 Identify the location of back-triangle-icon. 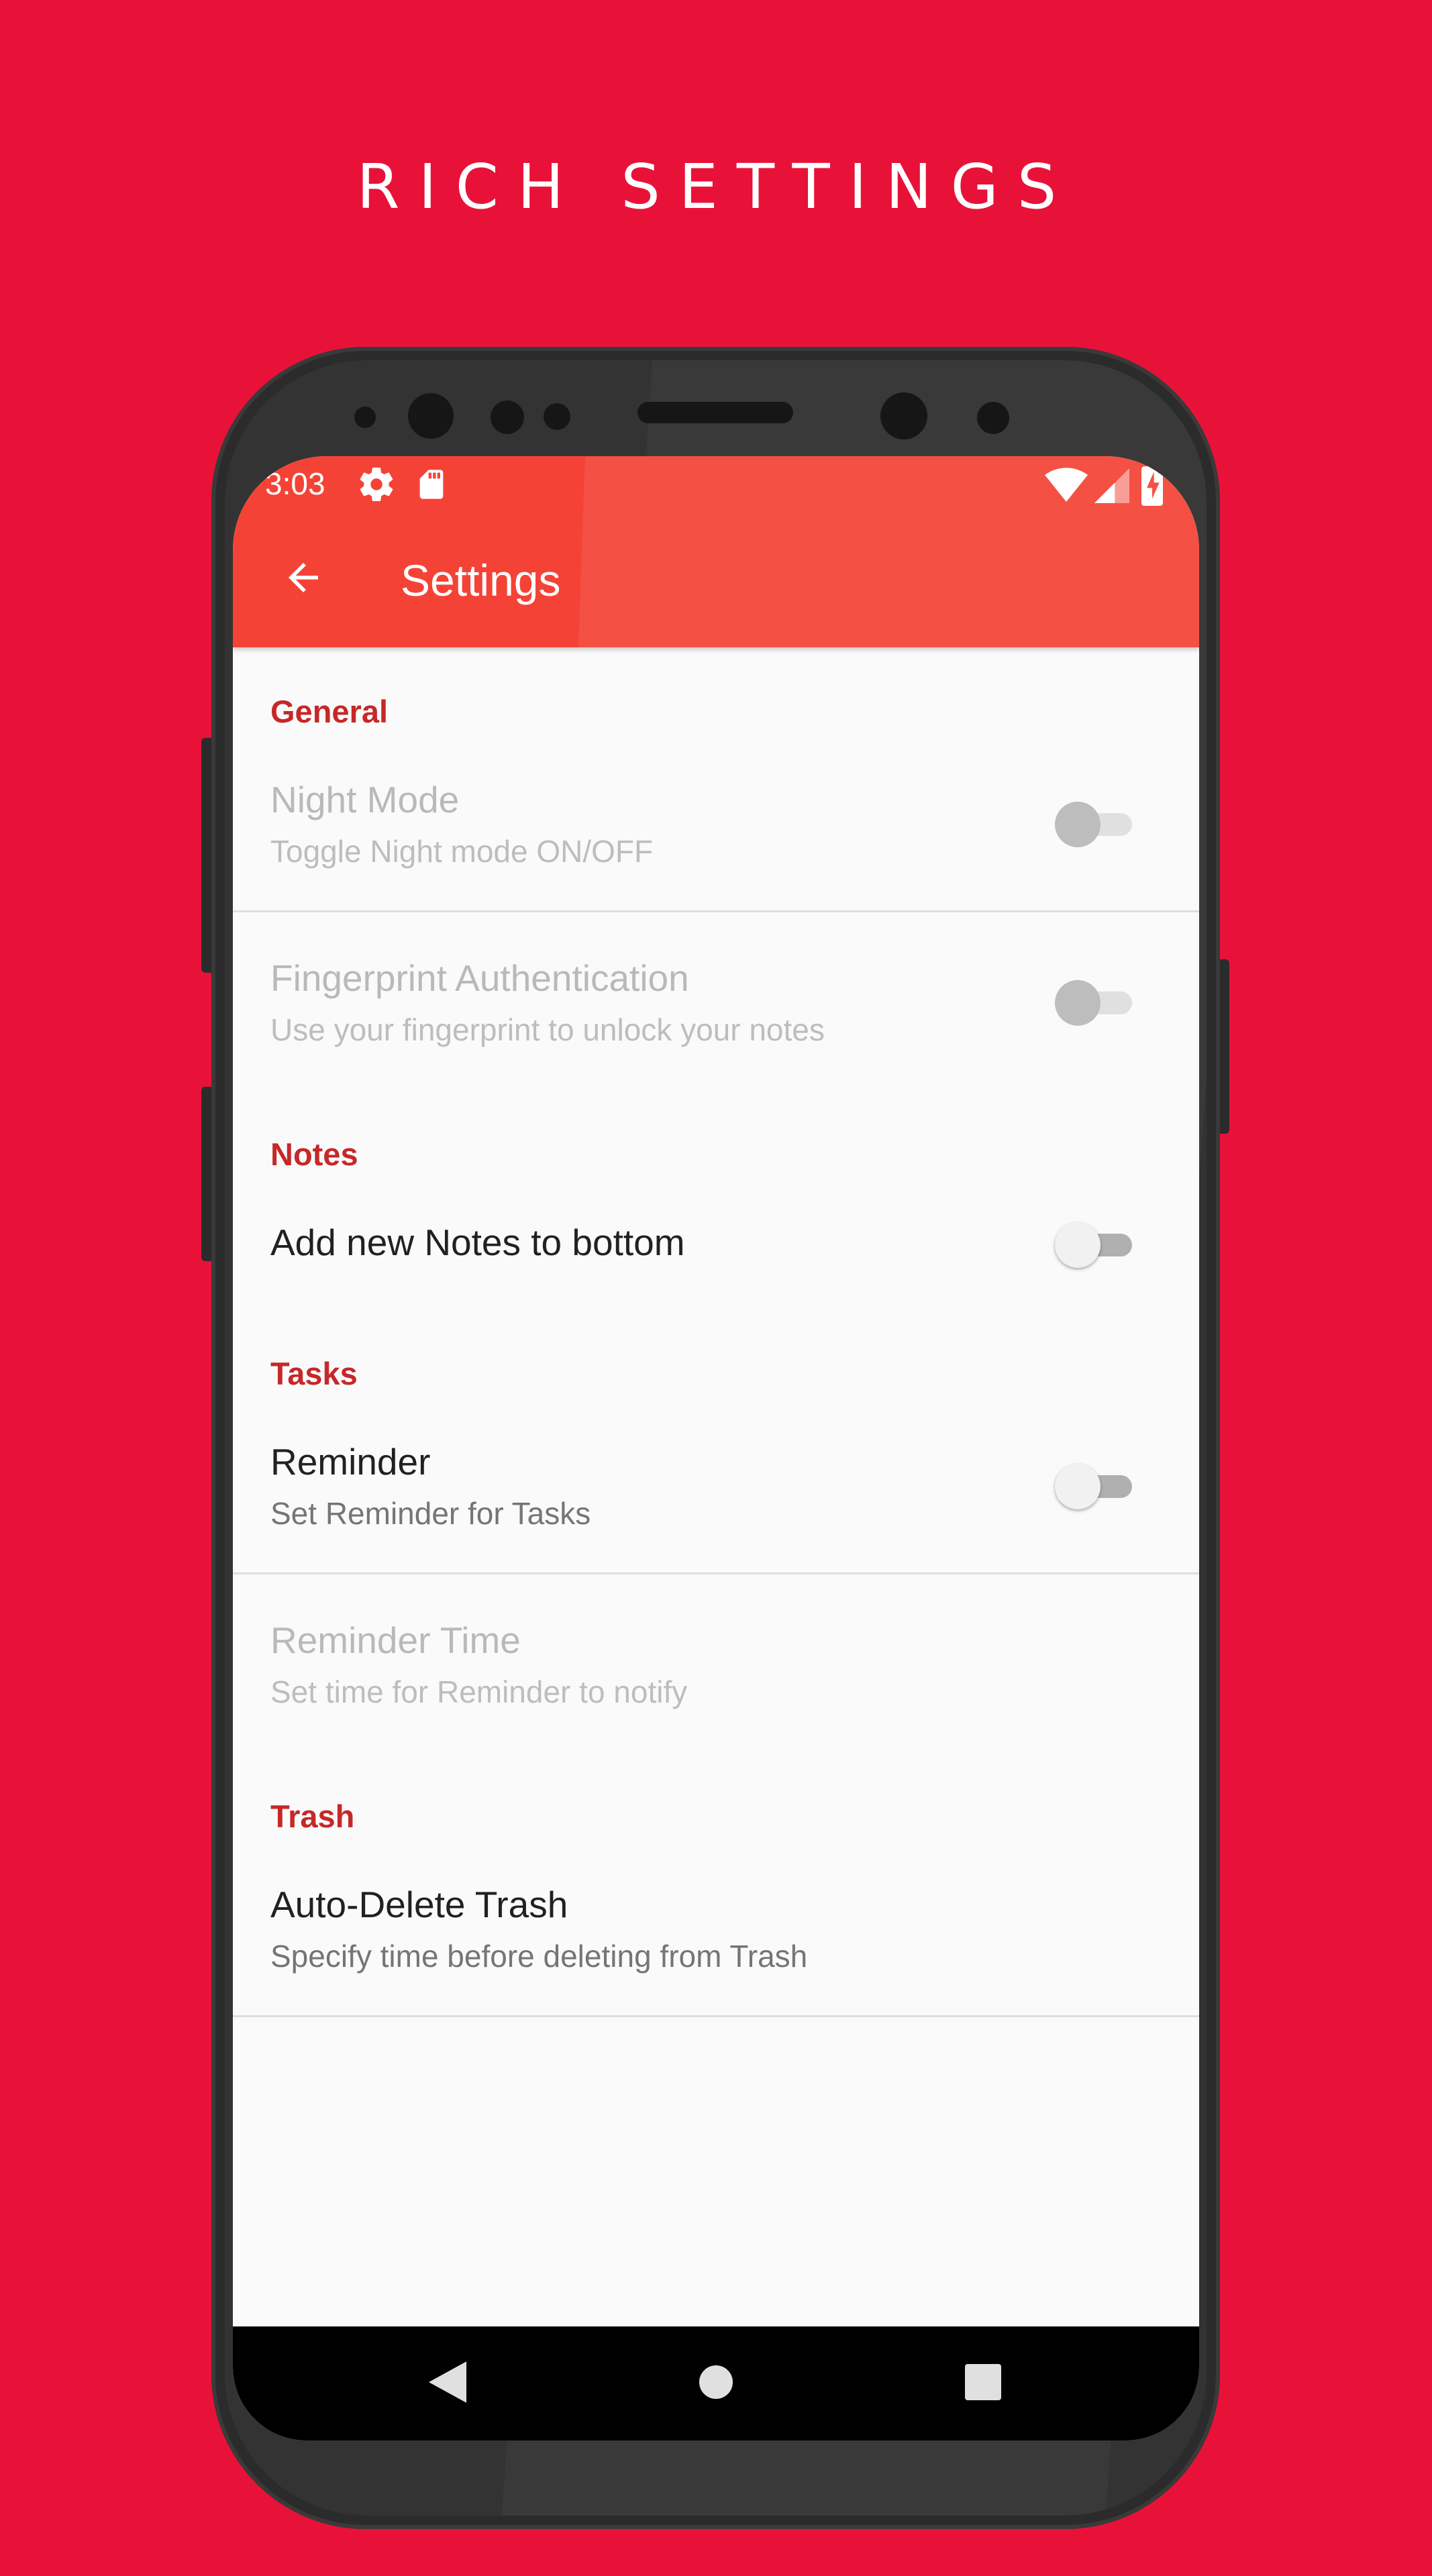
(448, 2383).